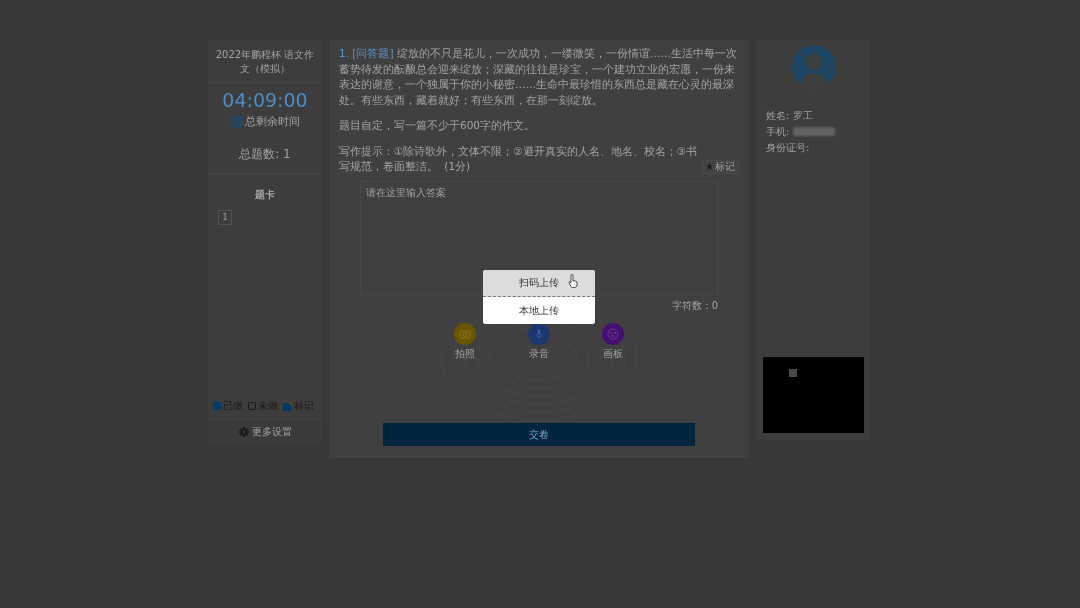 The height and width of the screenshot is (608, 1080). Describe the element at coordinates (236, 121) in the screenshot. I see `alarm-clock-icon` at that location.